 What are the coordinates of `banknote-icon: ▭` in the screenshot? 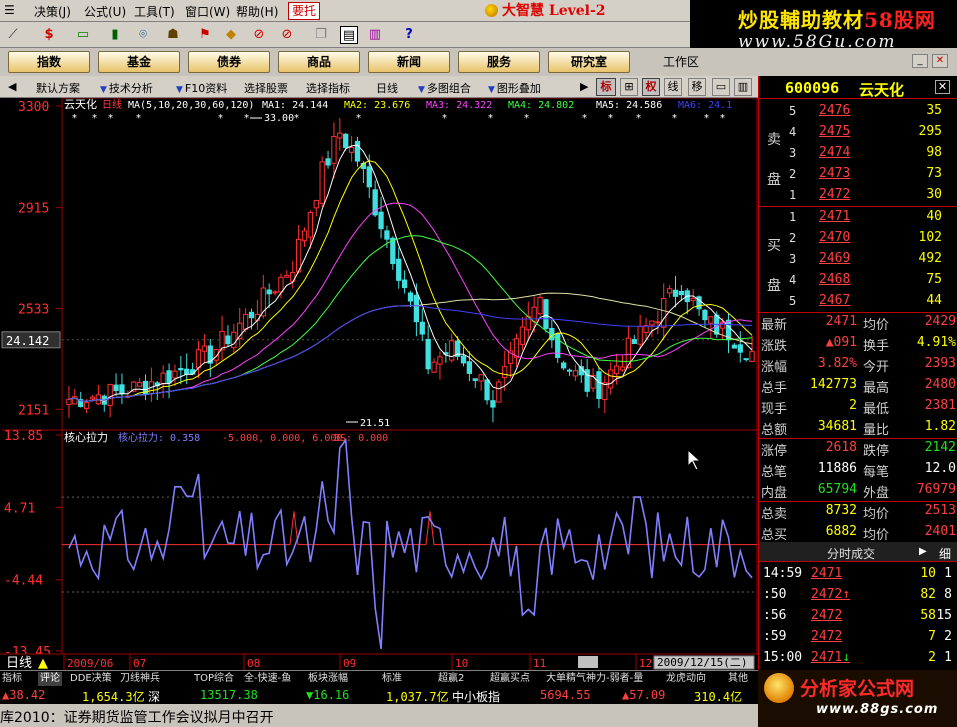 It's located at (83, 35).